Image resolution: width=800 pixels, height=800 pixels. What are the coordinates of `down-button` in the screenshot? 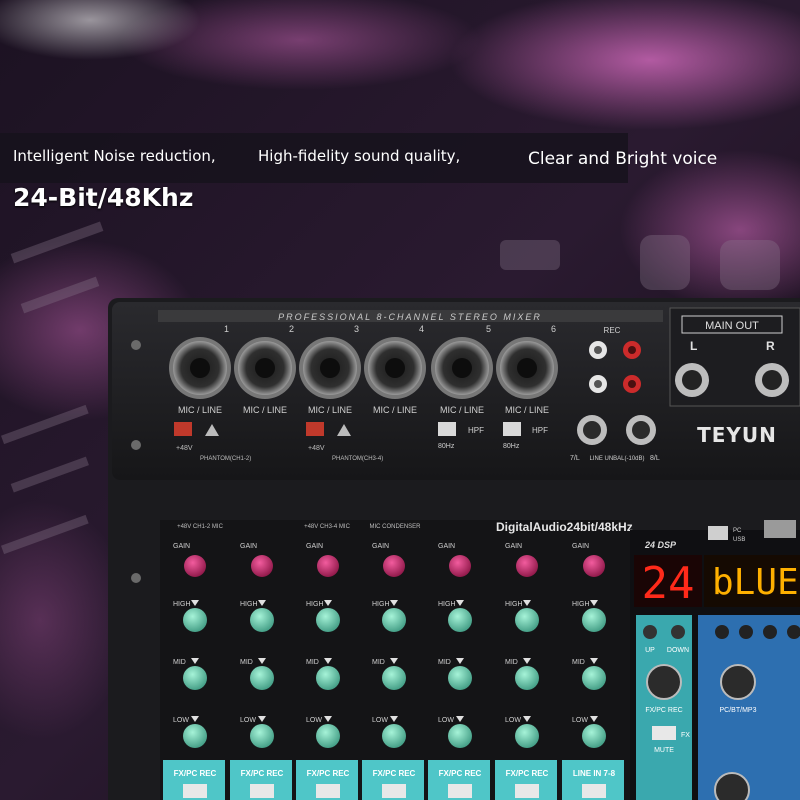 It's located at (678, 632).